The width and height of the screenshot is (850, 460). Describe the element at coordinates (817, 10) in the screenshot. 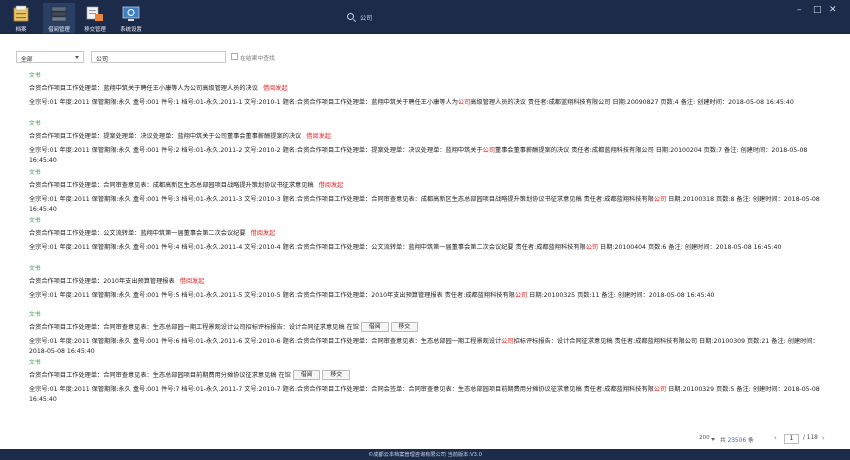

I see `maximize-icon: □` at that location.